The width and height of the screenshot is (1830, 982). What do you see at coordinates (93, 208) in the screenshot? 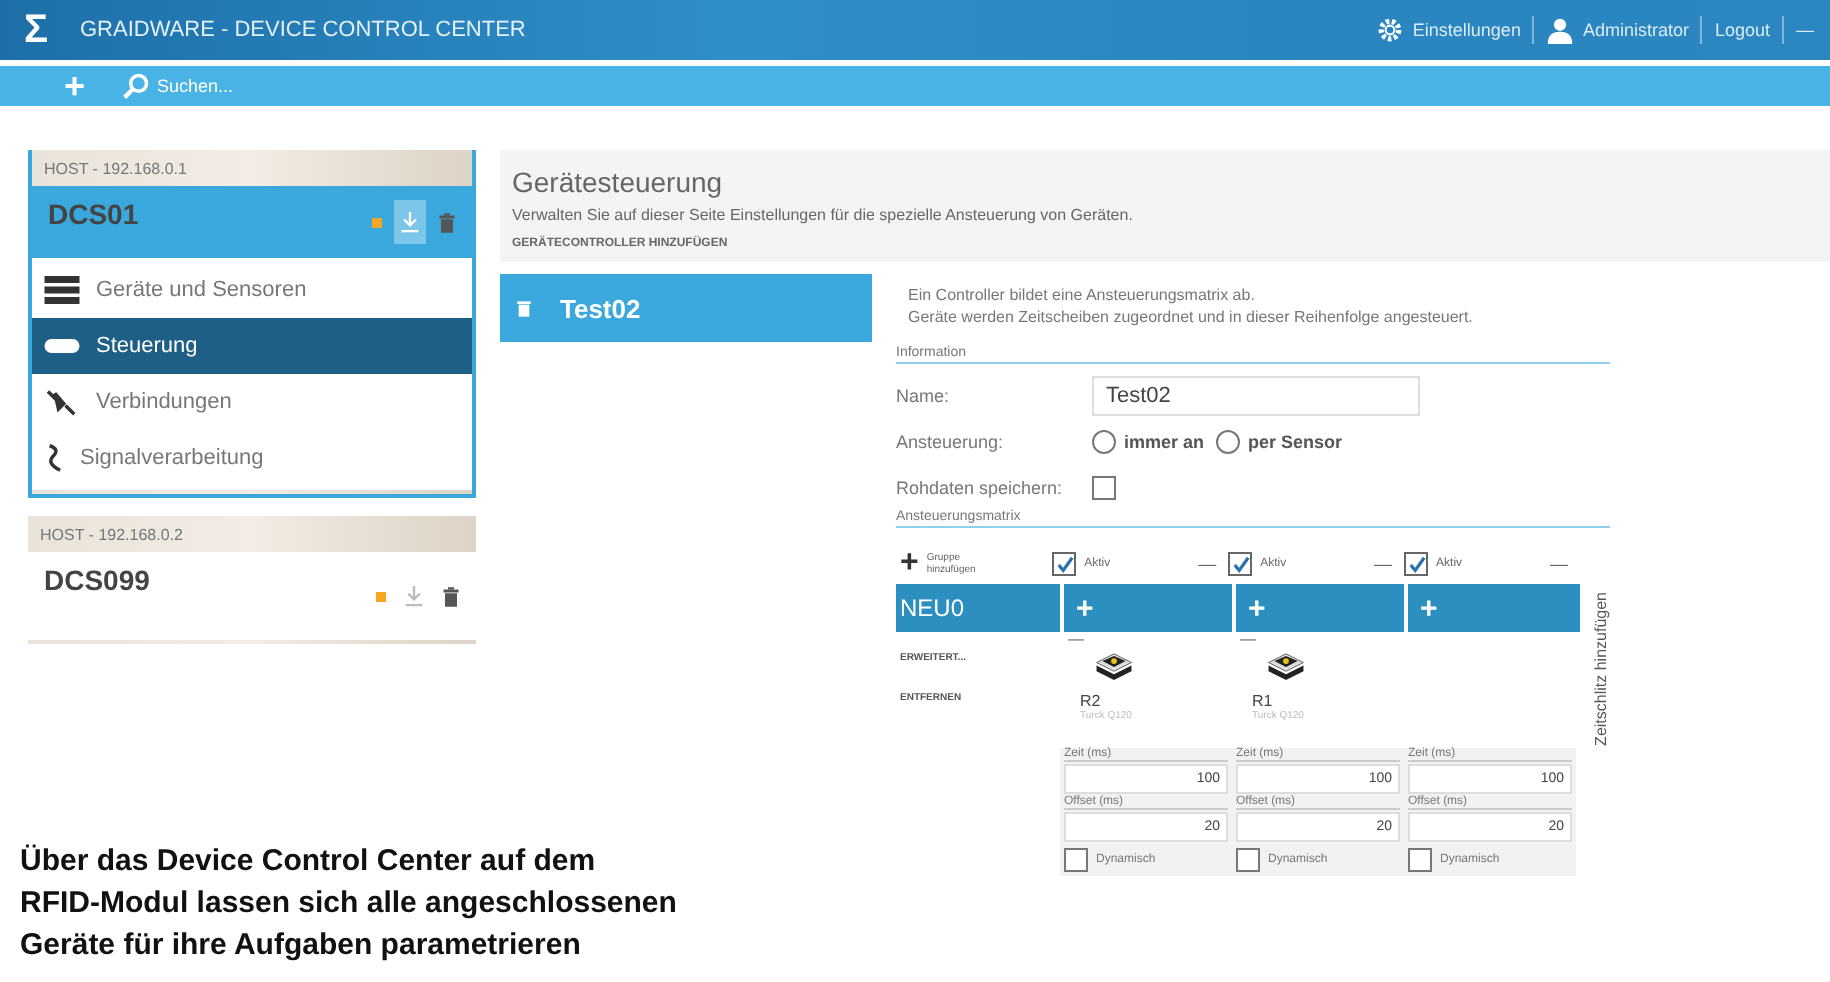
I see `host-name: DCS01` at bounding box center [93, 208].